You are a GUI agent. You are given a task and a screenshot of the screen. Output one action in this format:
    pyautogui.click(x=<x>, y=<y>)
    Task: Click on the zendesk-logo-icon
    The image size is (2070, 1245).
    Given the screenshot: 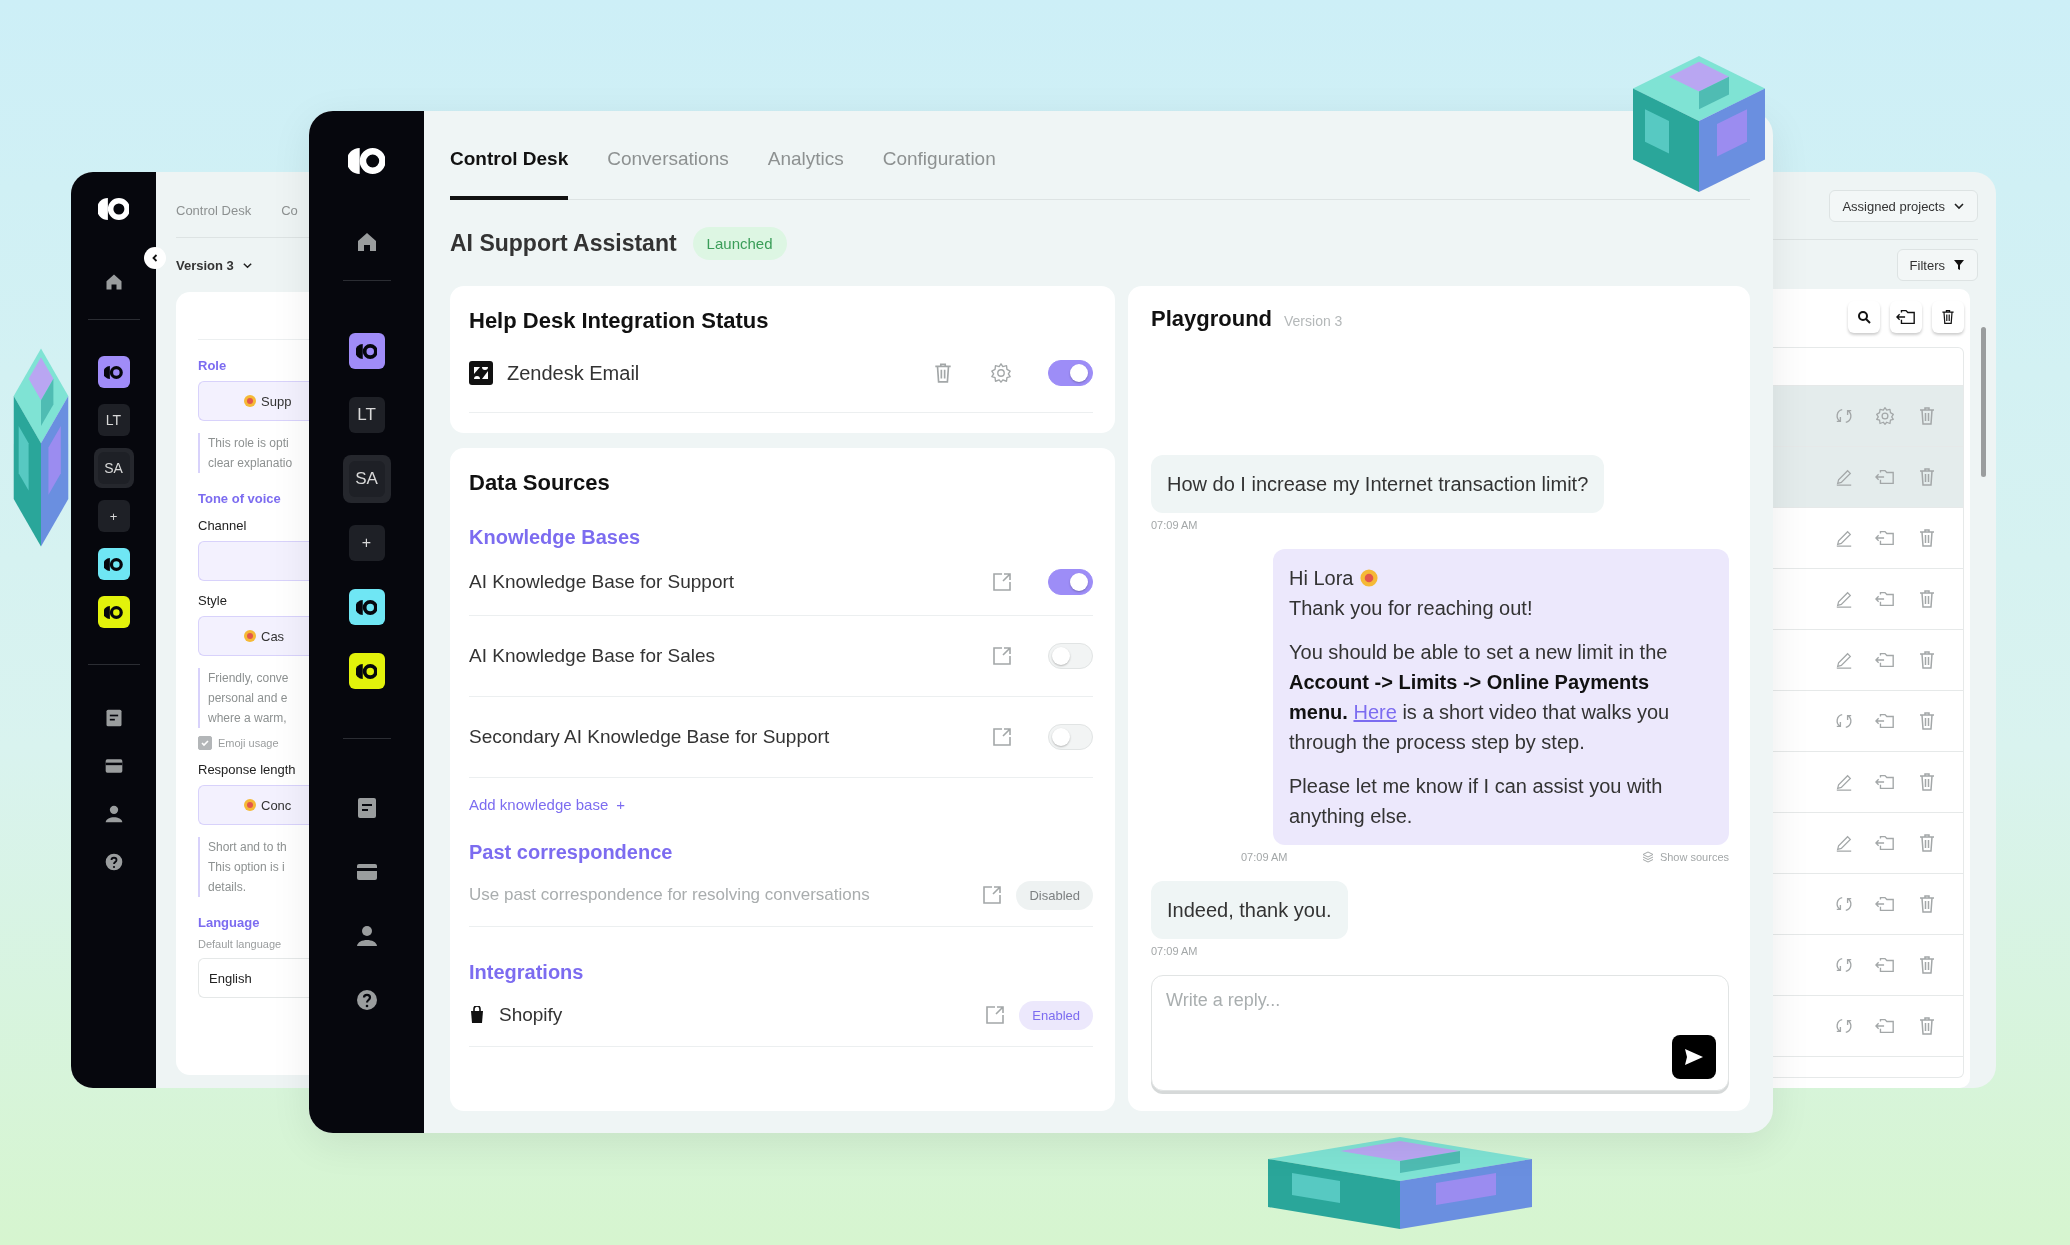 What is the action you would take?
    pyautogui.click(x=481, y=373)
    